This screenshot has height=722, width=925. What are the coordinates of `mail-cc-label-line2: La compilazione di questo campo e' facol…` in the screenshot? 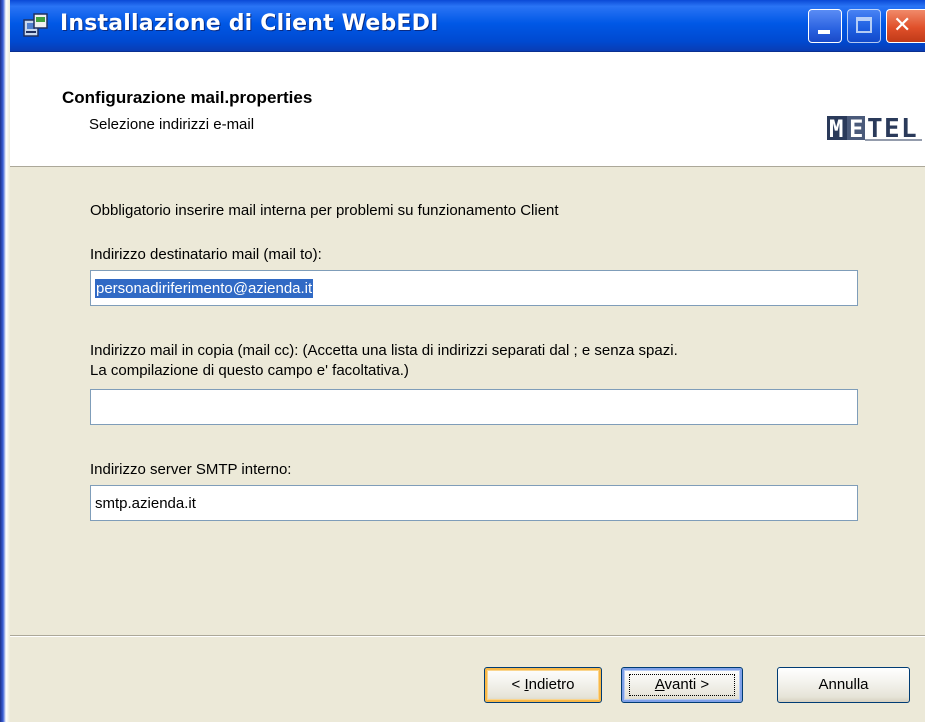 It's located at (249, 370).